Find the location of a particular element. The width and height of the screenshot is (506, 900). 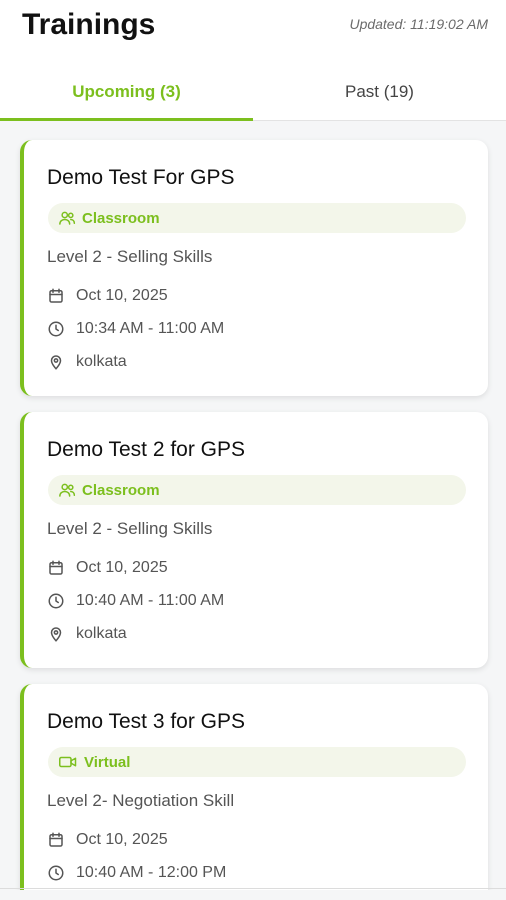

training-time: 10:40 AM - 12:00 PM is located at coordinates (151, 872).